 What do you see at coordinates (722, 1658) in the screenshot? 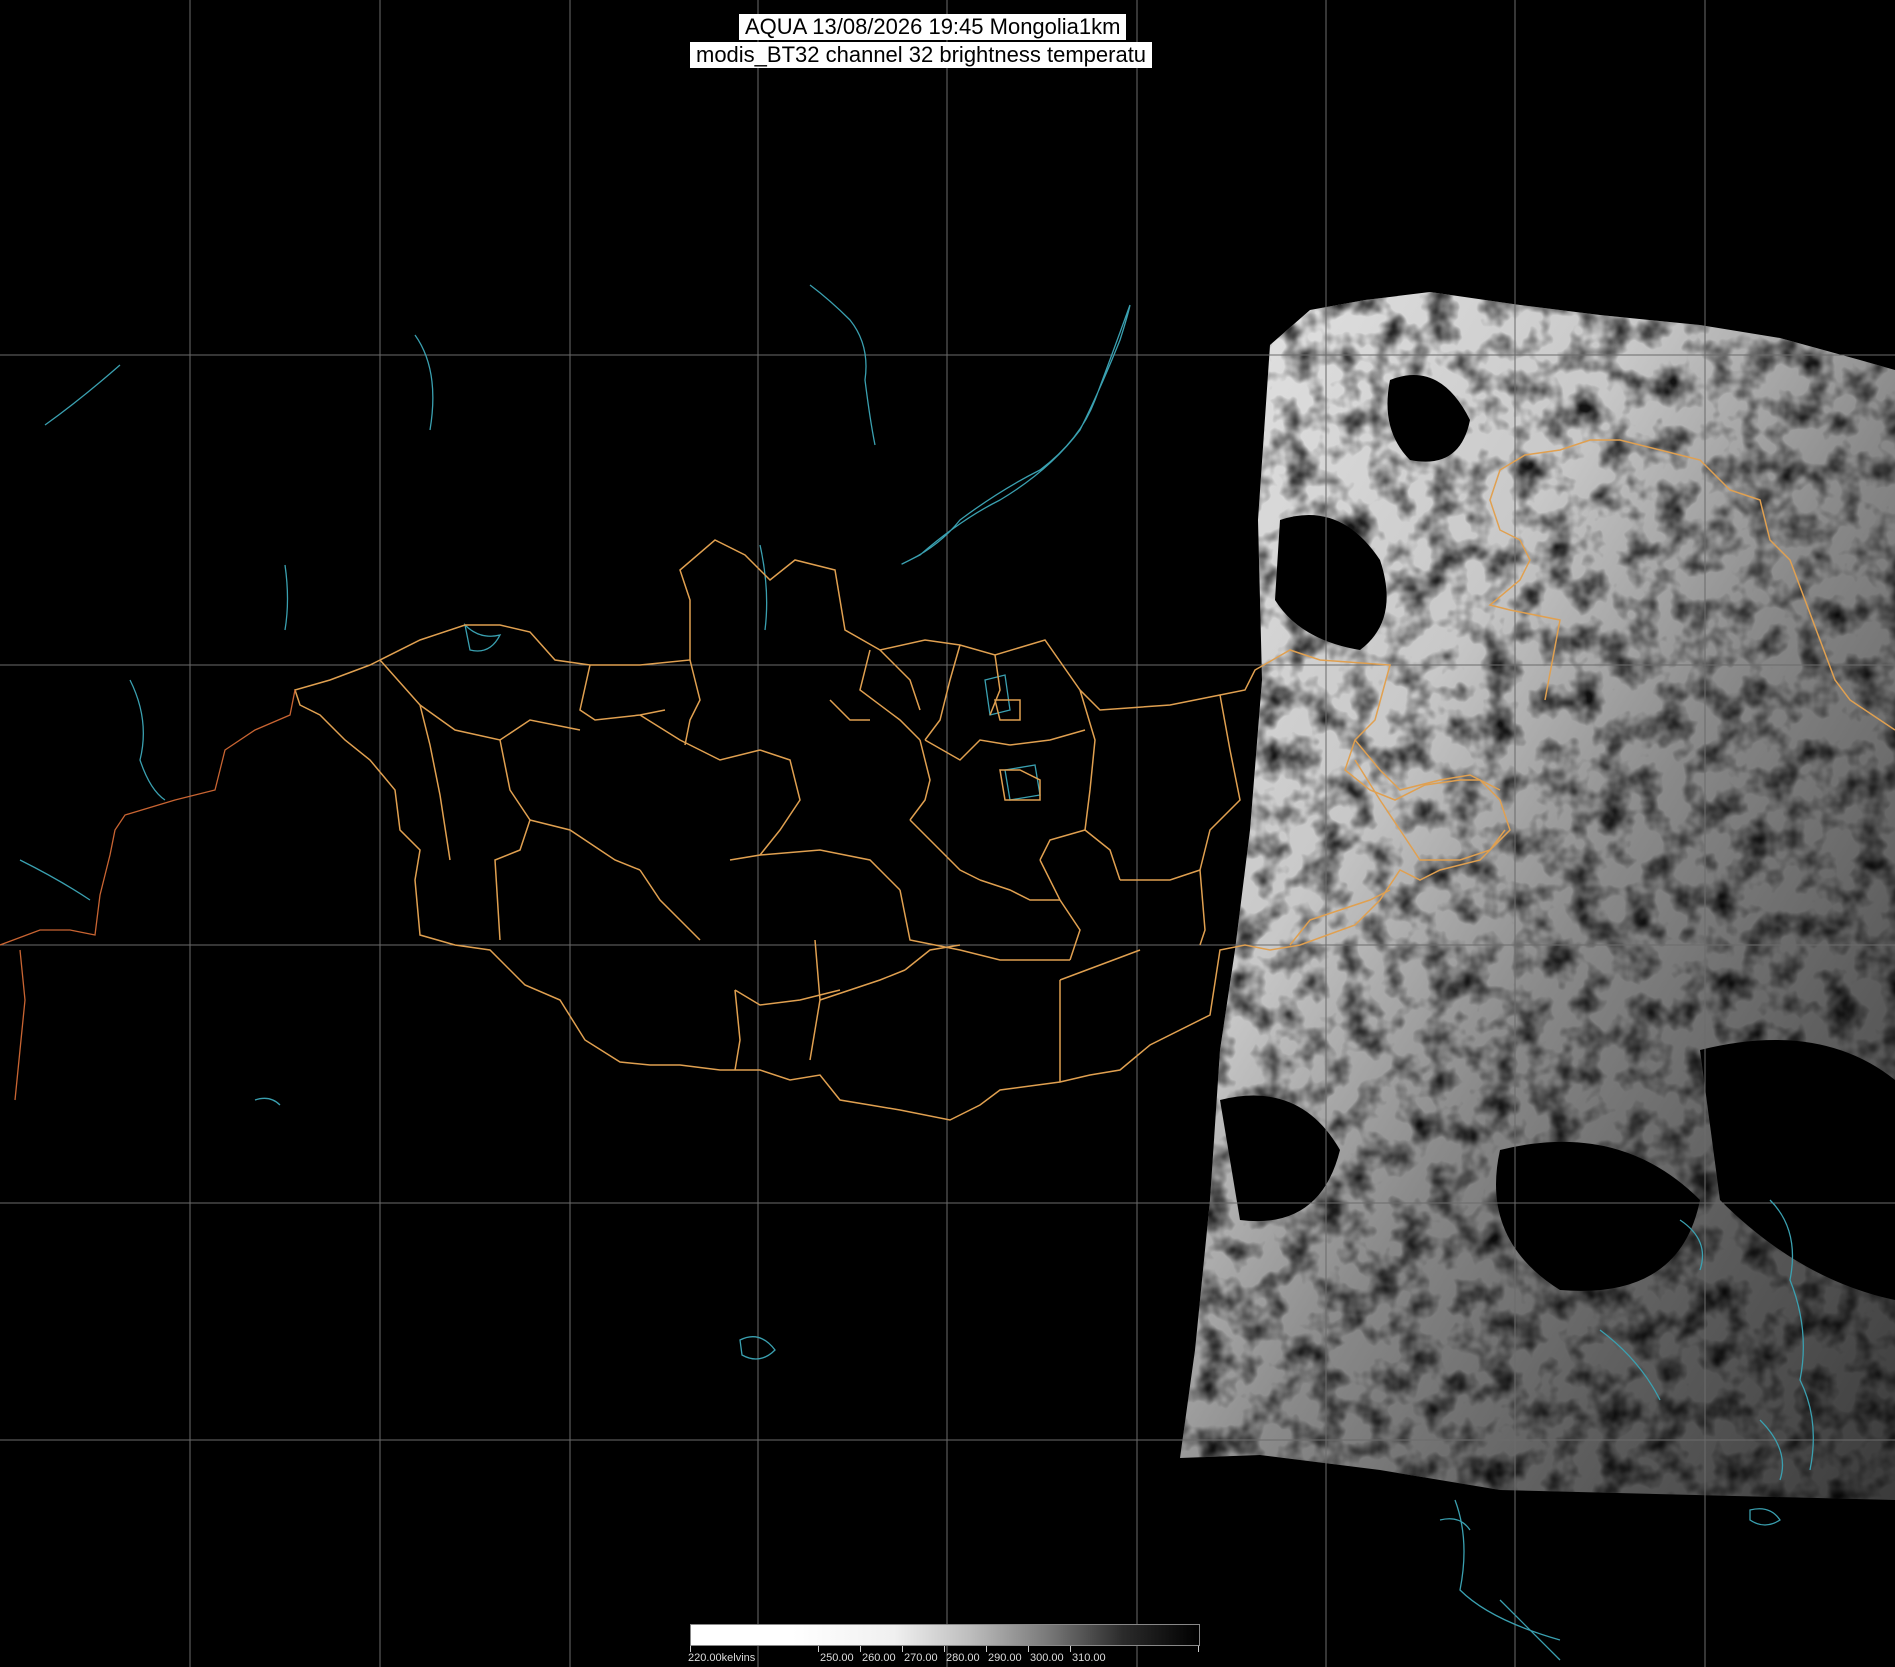
I see `colorbar-label: 220.00kelvins` at bounding box center [722, 1658].